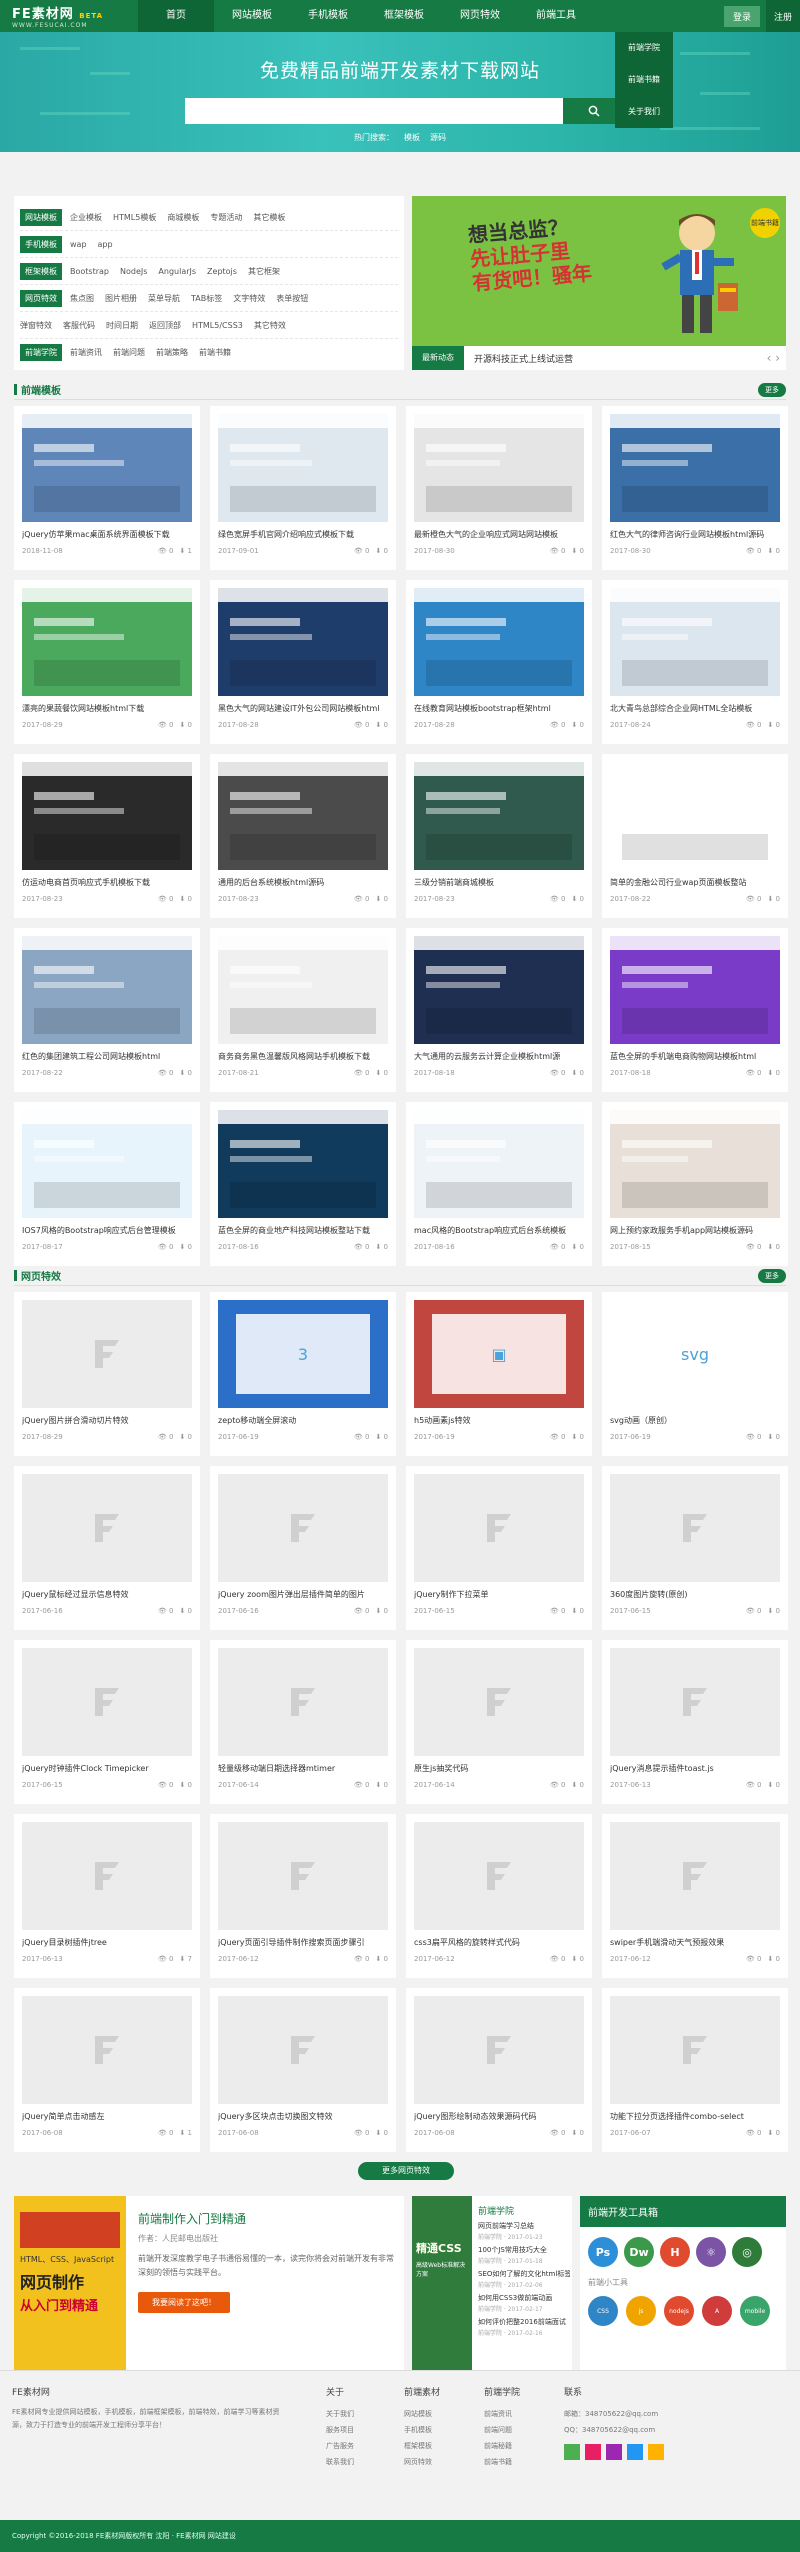 Image resolution: width=800 pixels, height=2552 pixels. What do you see at coordinates (695, 2116) in the screenshot?
I see `card-title: 功能下拉分页选择插件combo-select` at bounding box center [695, 2116].